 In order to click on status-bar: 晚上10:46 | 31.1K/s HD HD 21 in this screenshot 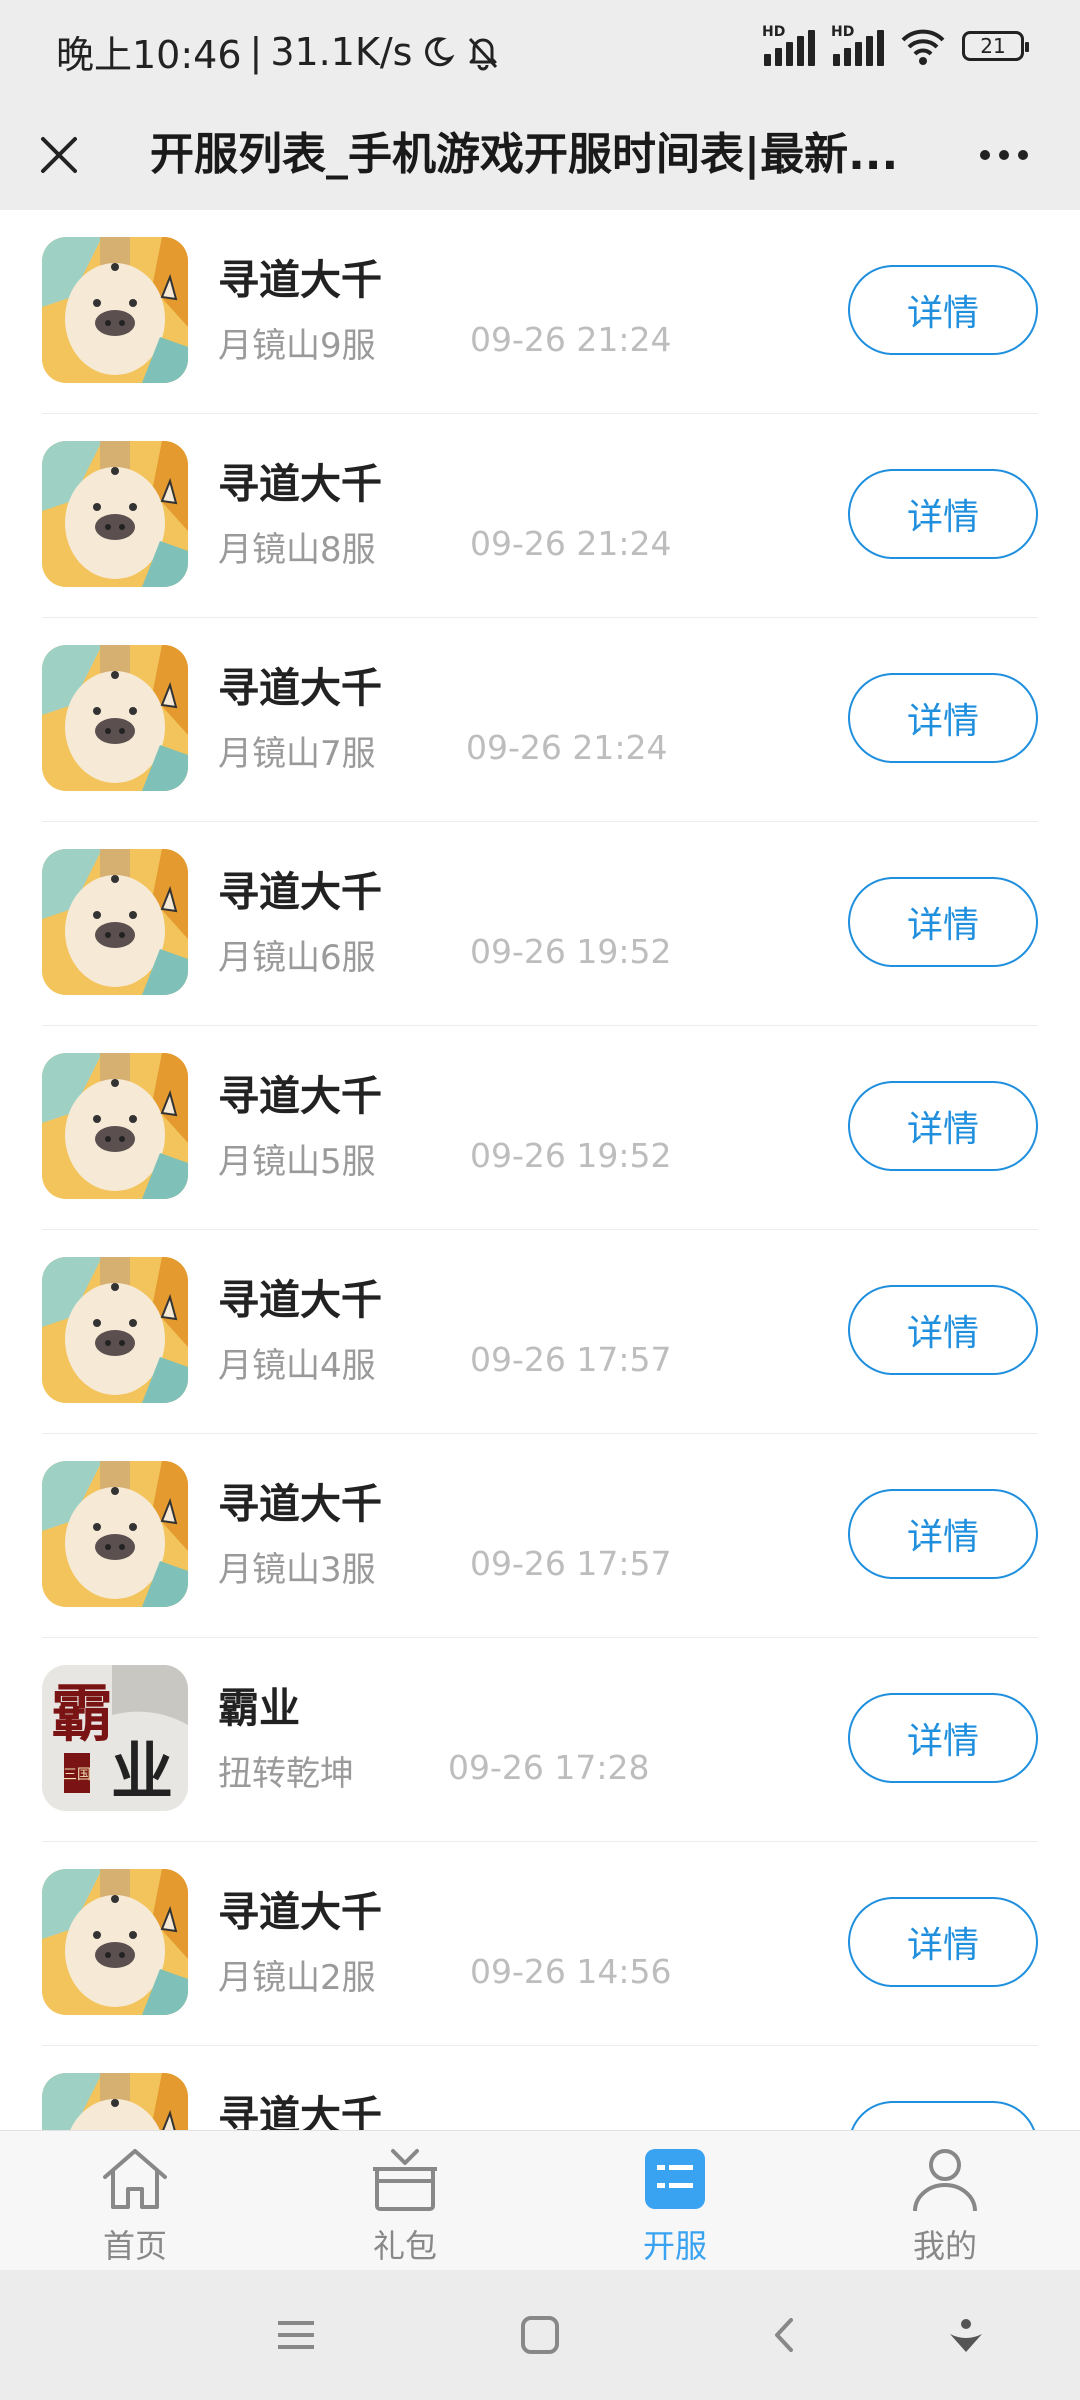, I will do `click(540, 50)`.